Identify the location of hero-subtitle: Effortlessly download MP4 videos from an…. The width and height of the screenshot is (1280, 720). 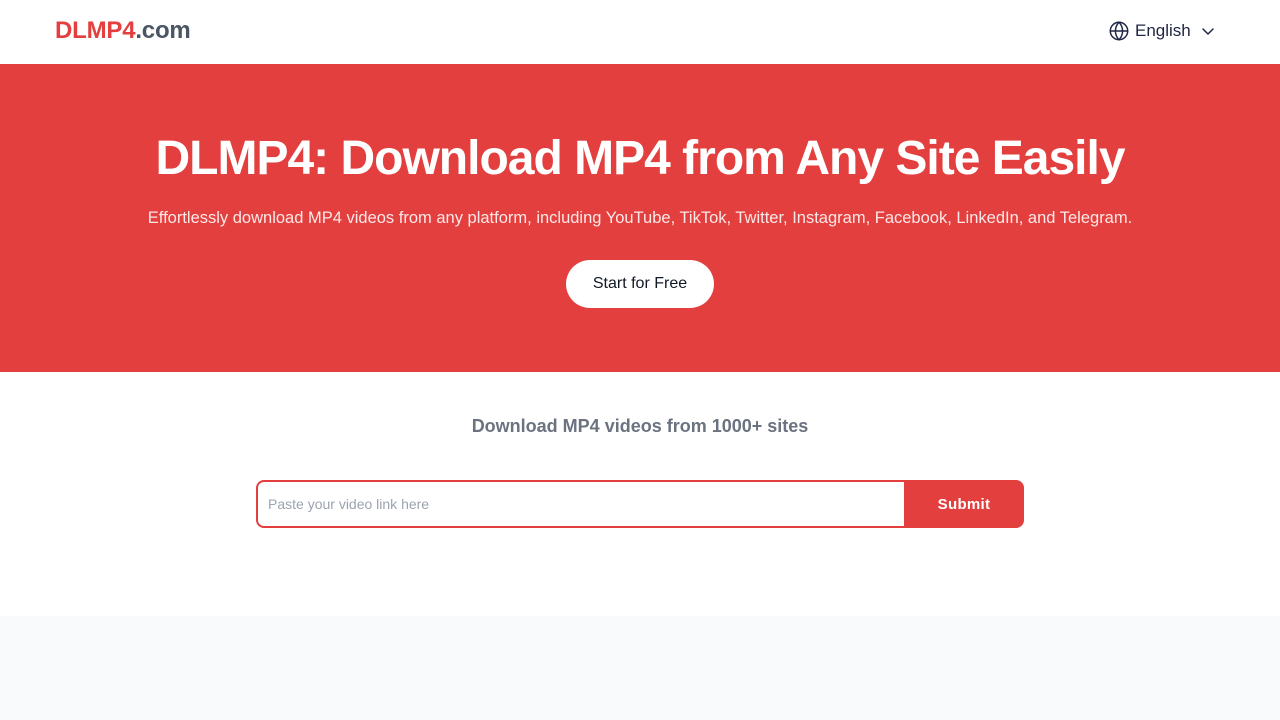
(640, 218).